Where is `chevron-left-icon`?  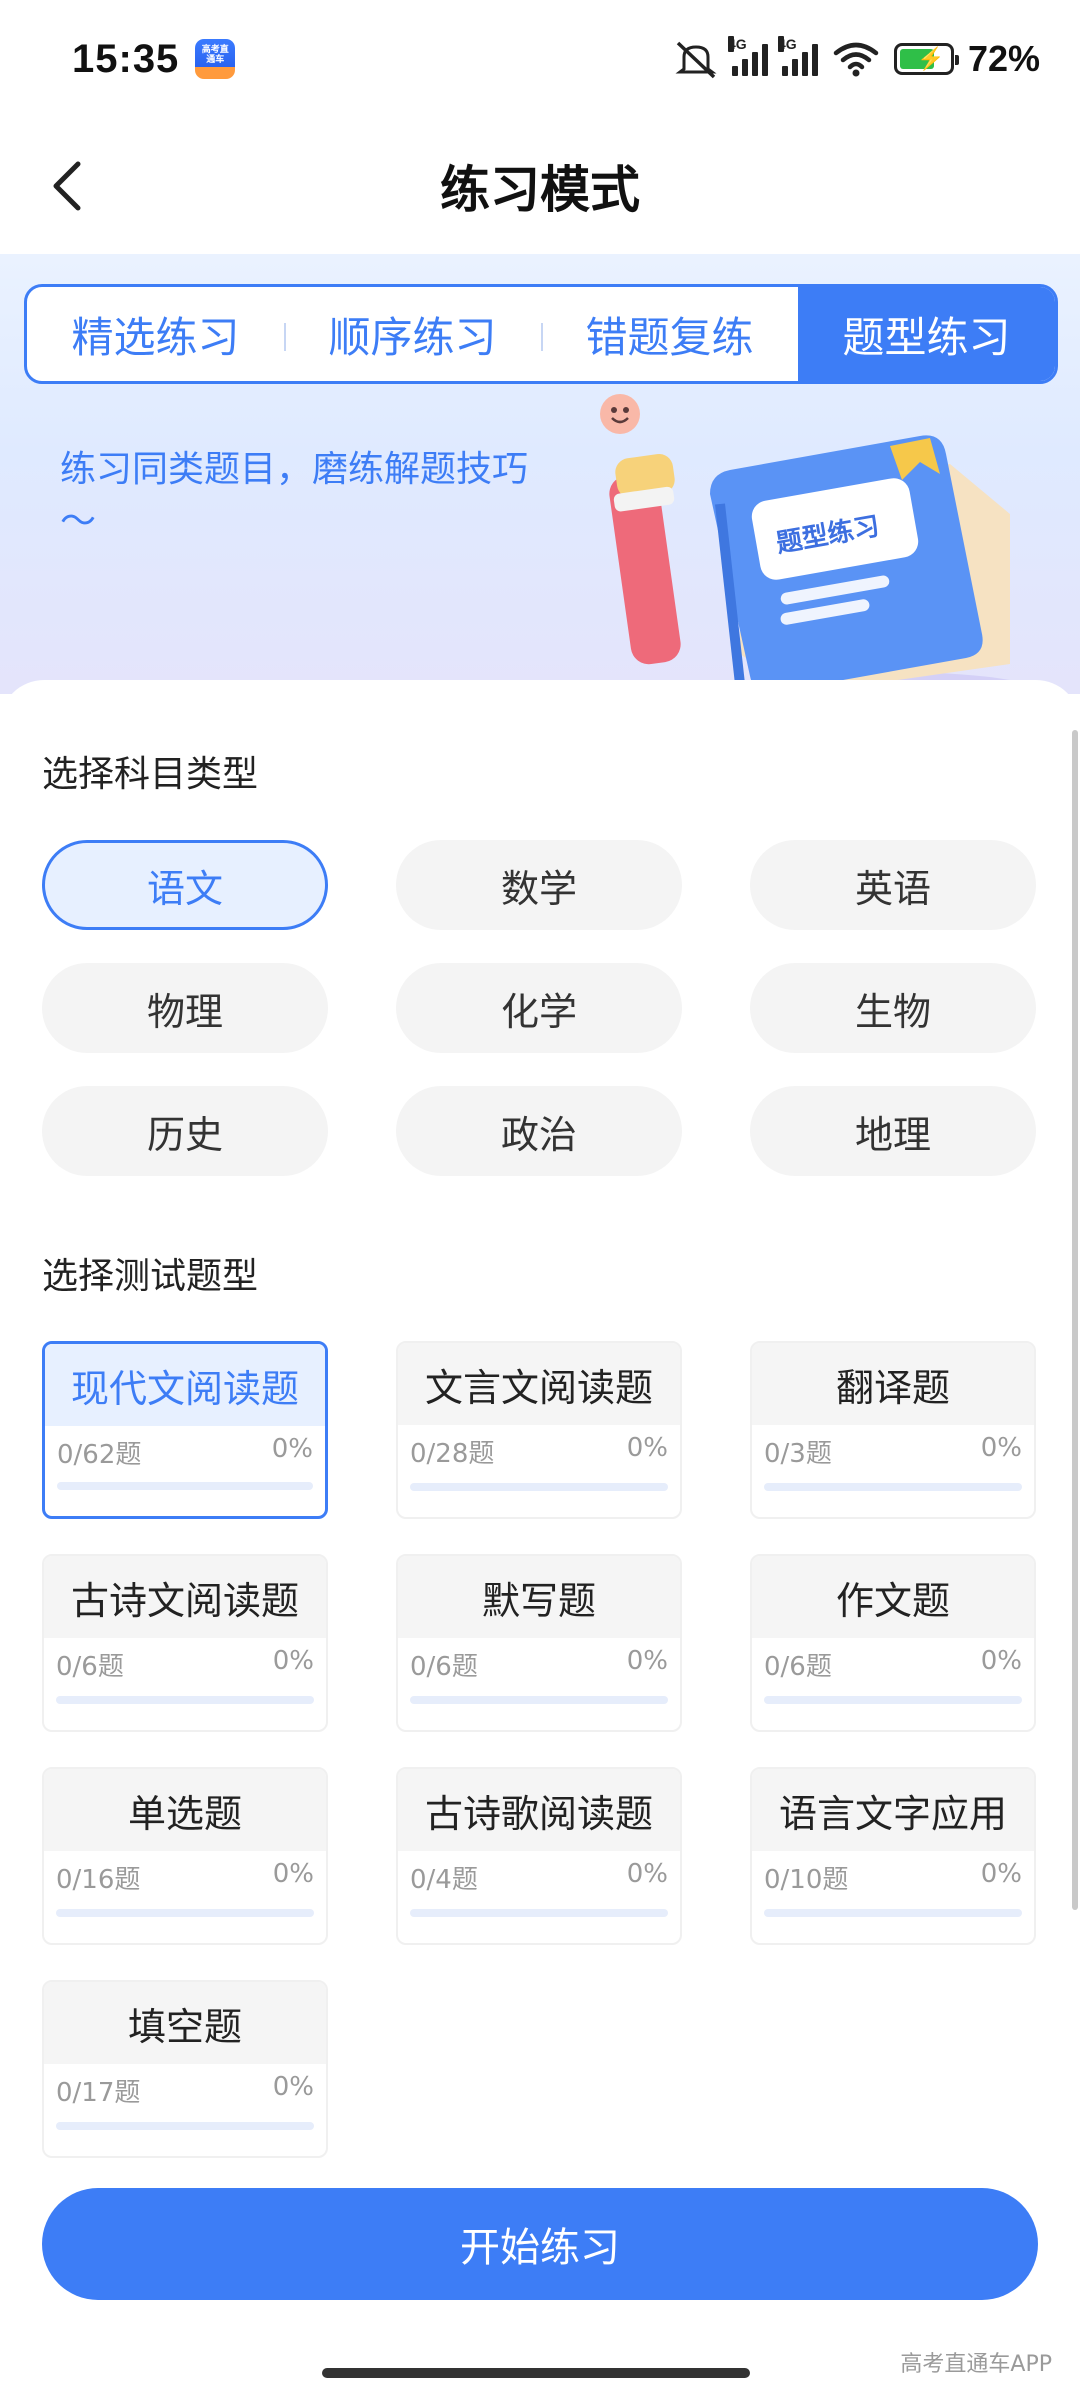
chevron-left-icon is located at coordinates (67, 186).